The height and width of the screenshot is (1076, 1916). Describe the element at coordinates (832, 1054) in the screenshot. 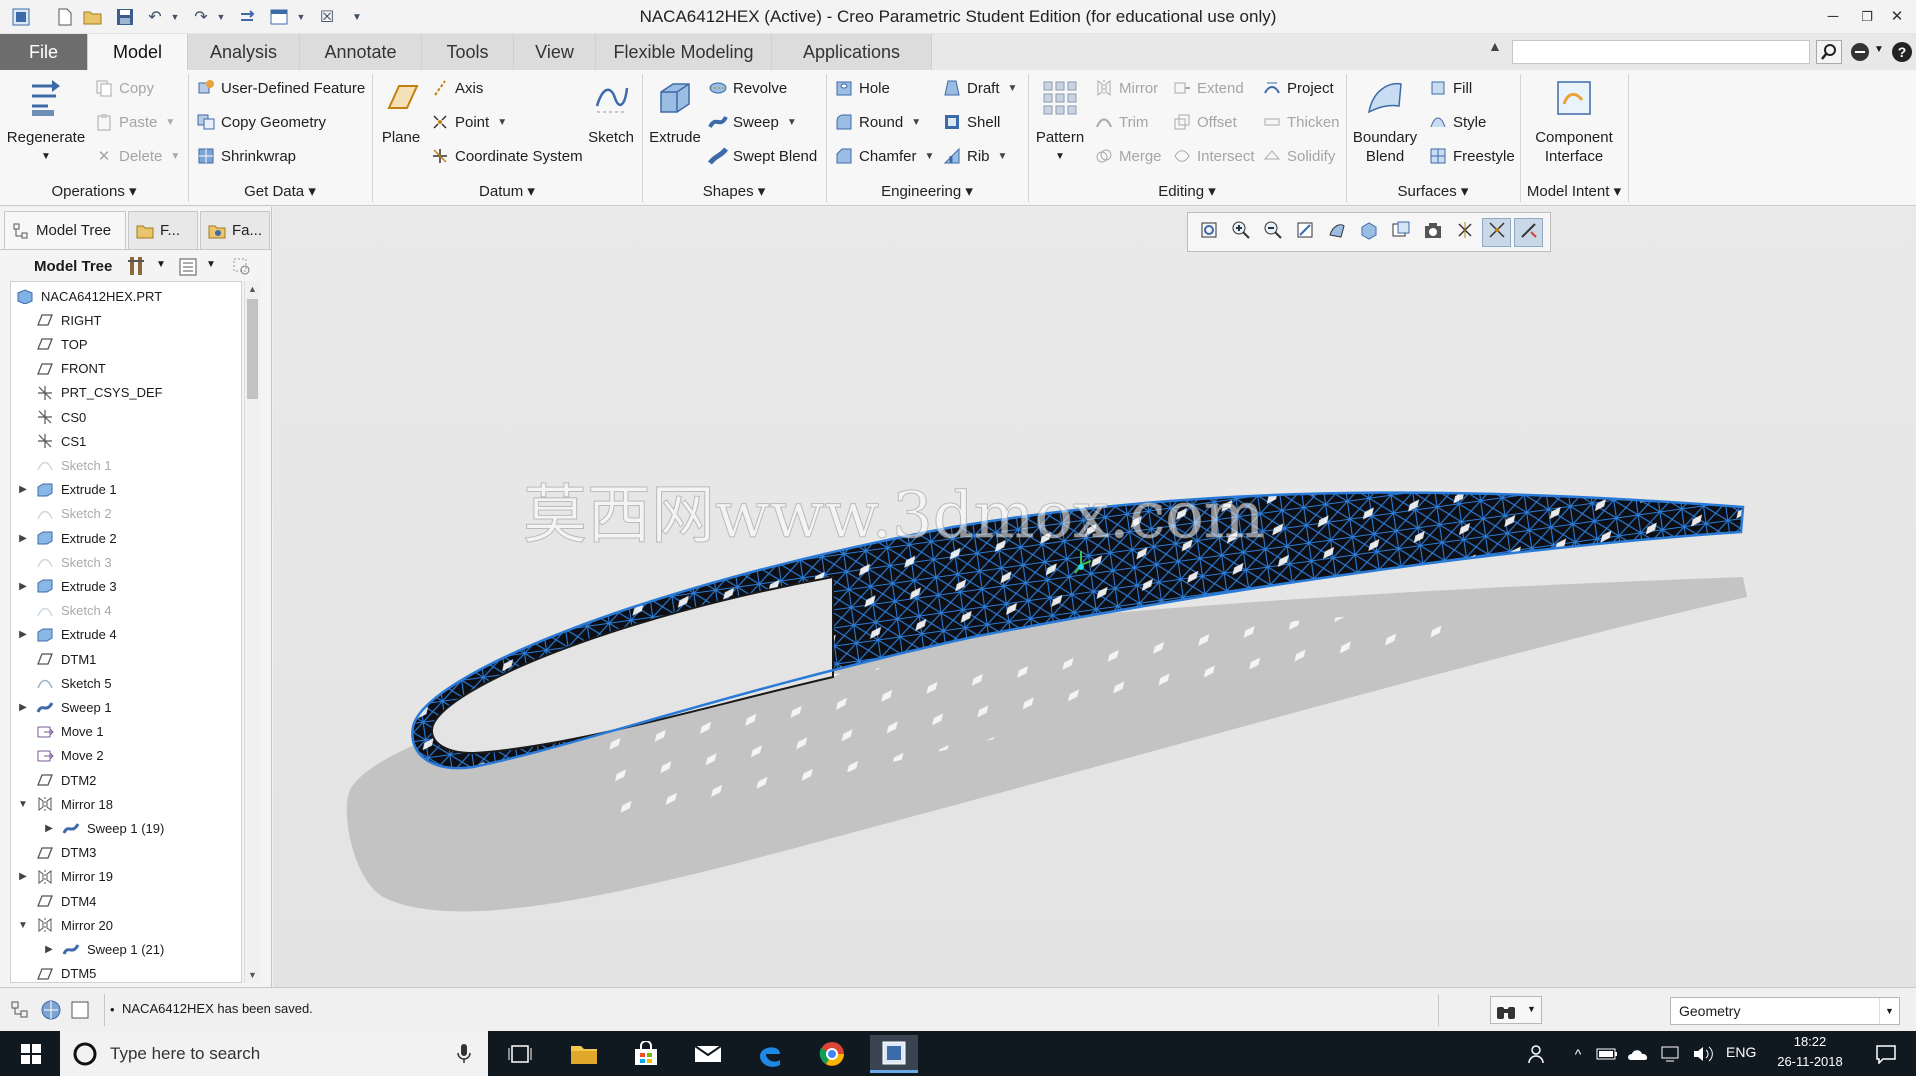

I see `chrome-icon` at that location.